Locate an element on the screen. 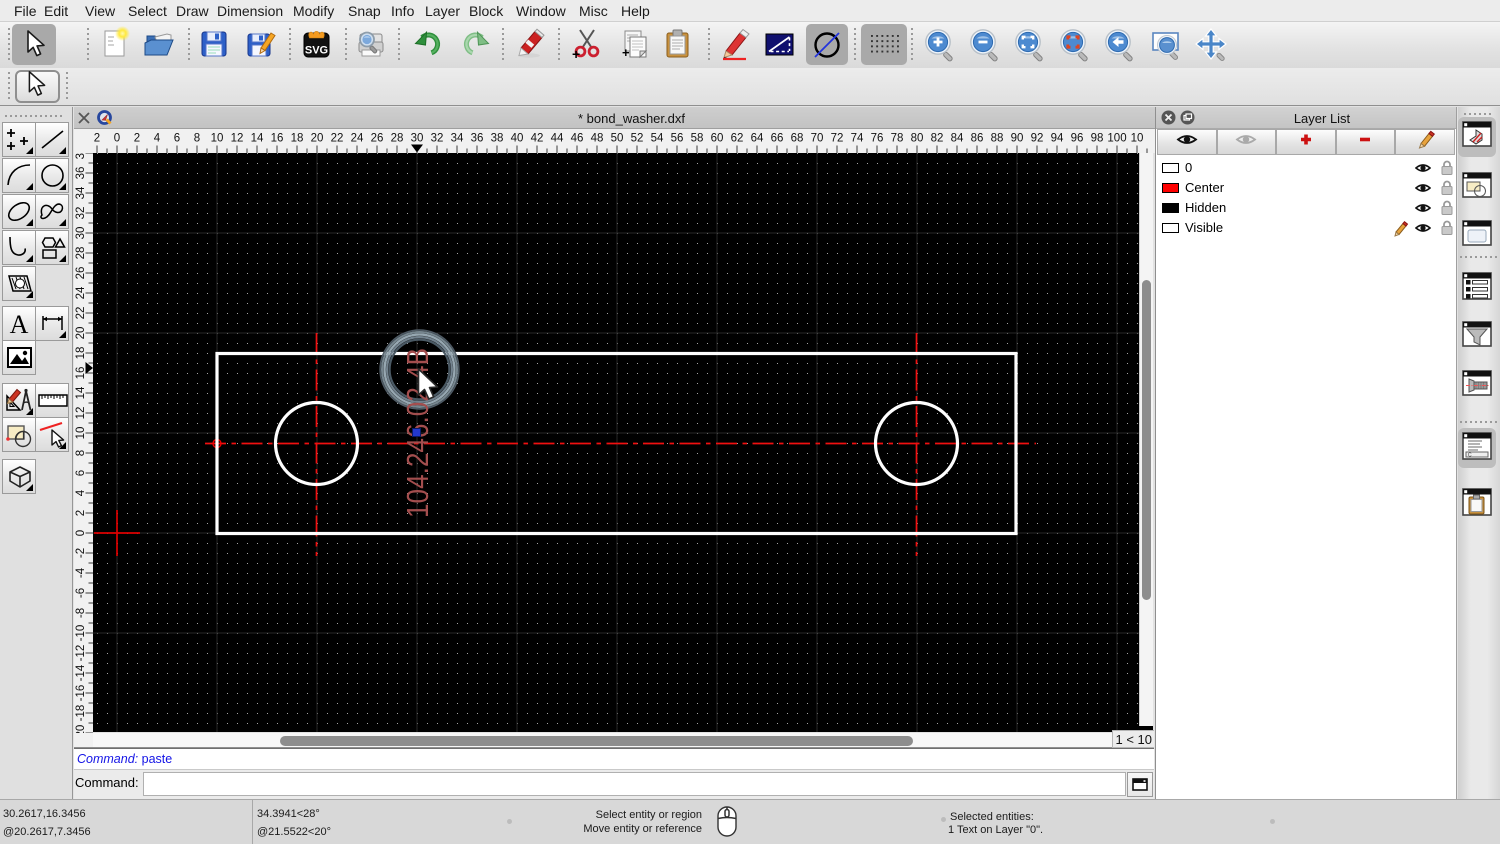  svg-text: 60 is located at coordinates (717, 139).